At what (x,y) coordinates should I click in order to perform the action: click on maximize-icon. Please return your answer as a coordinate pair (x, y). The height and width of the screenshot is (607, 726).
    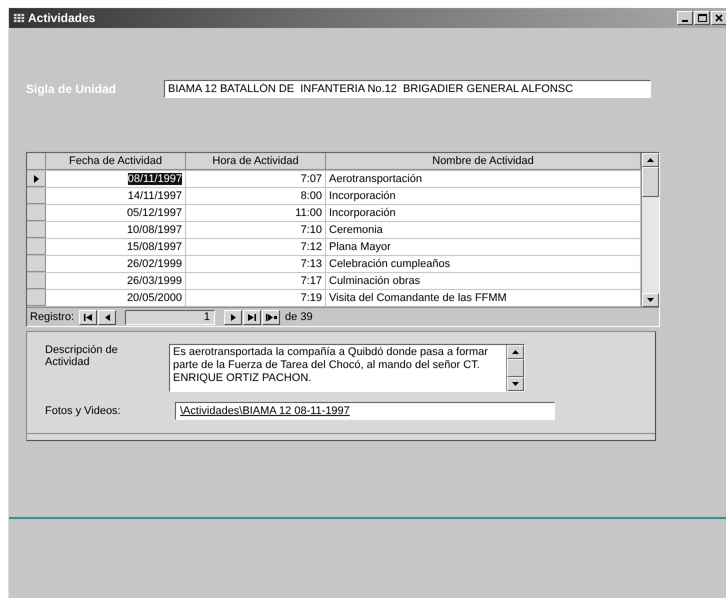
    Looking at the image, I should click on (702, 18).